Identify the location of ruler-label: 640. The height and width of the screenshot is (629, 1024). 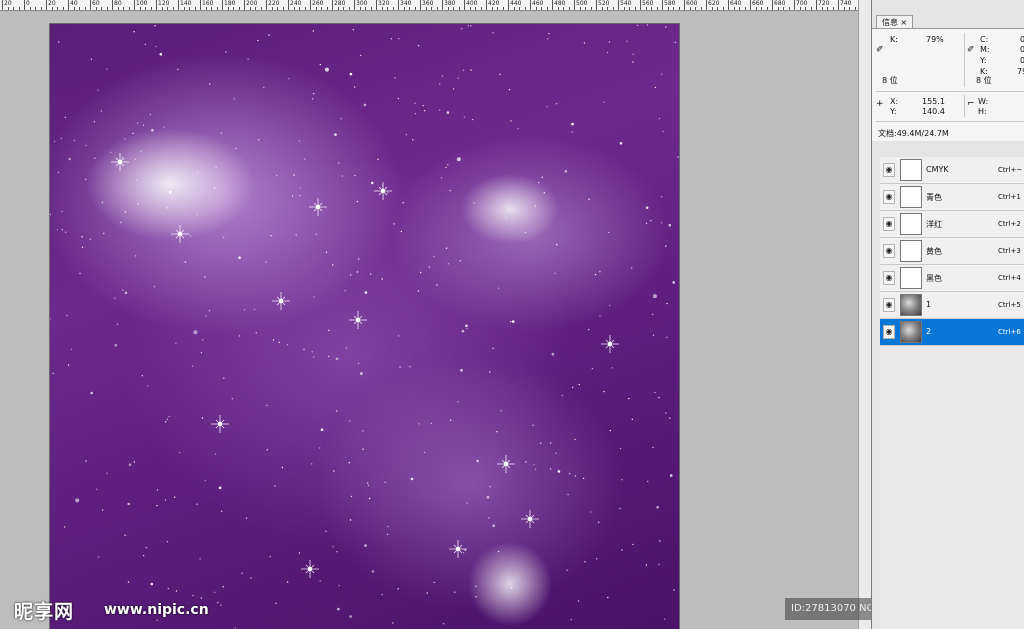
(736, 3).